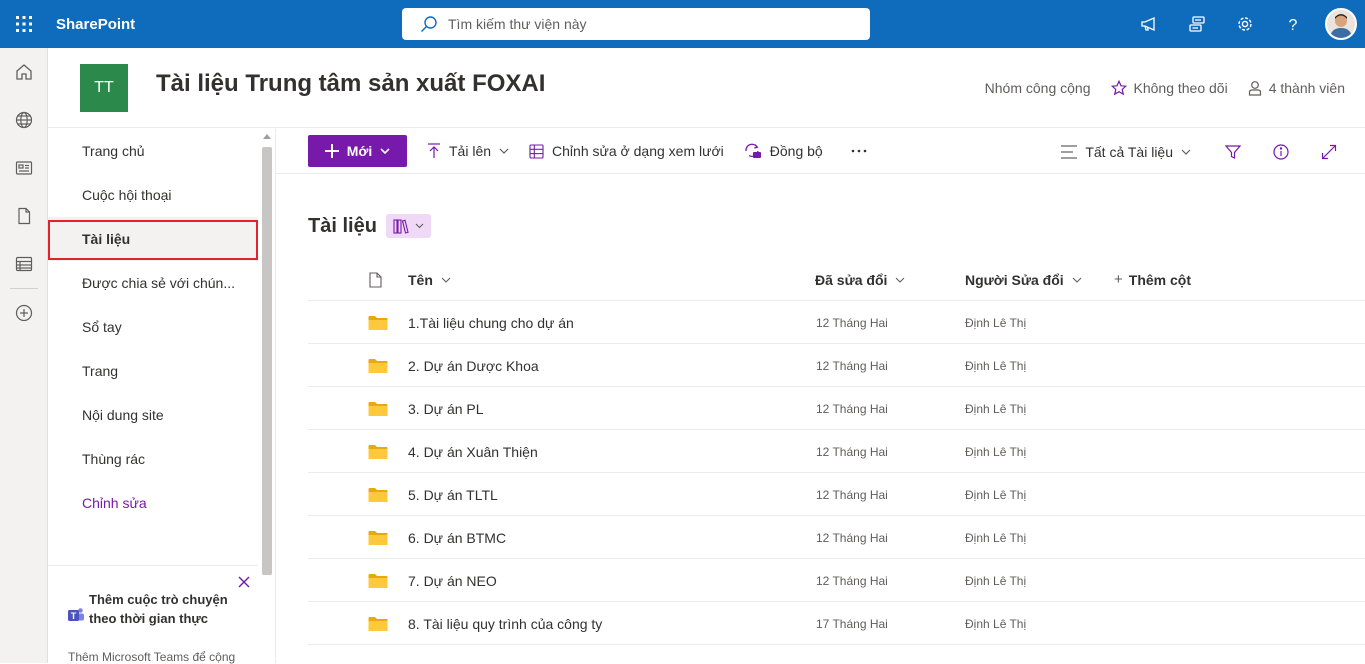  Describe the element at coordinates (24, 24) in the screenshot. I see `app-launcher-button` at that location.